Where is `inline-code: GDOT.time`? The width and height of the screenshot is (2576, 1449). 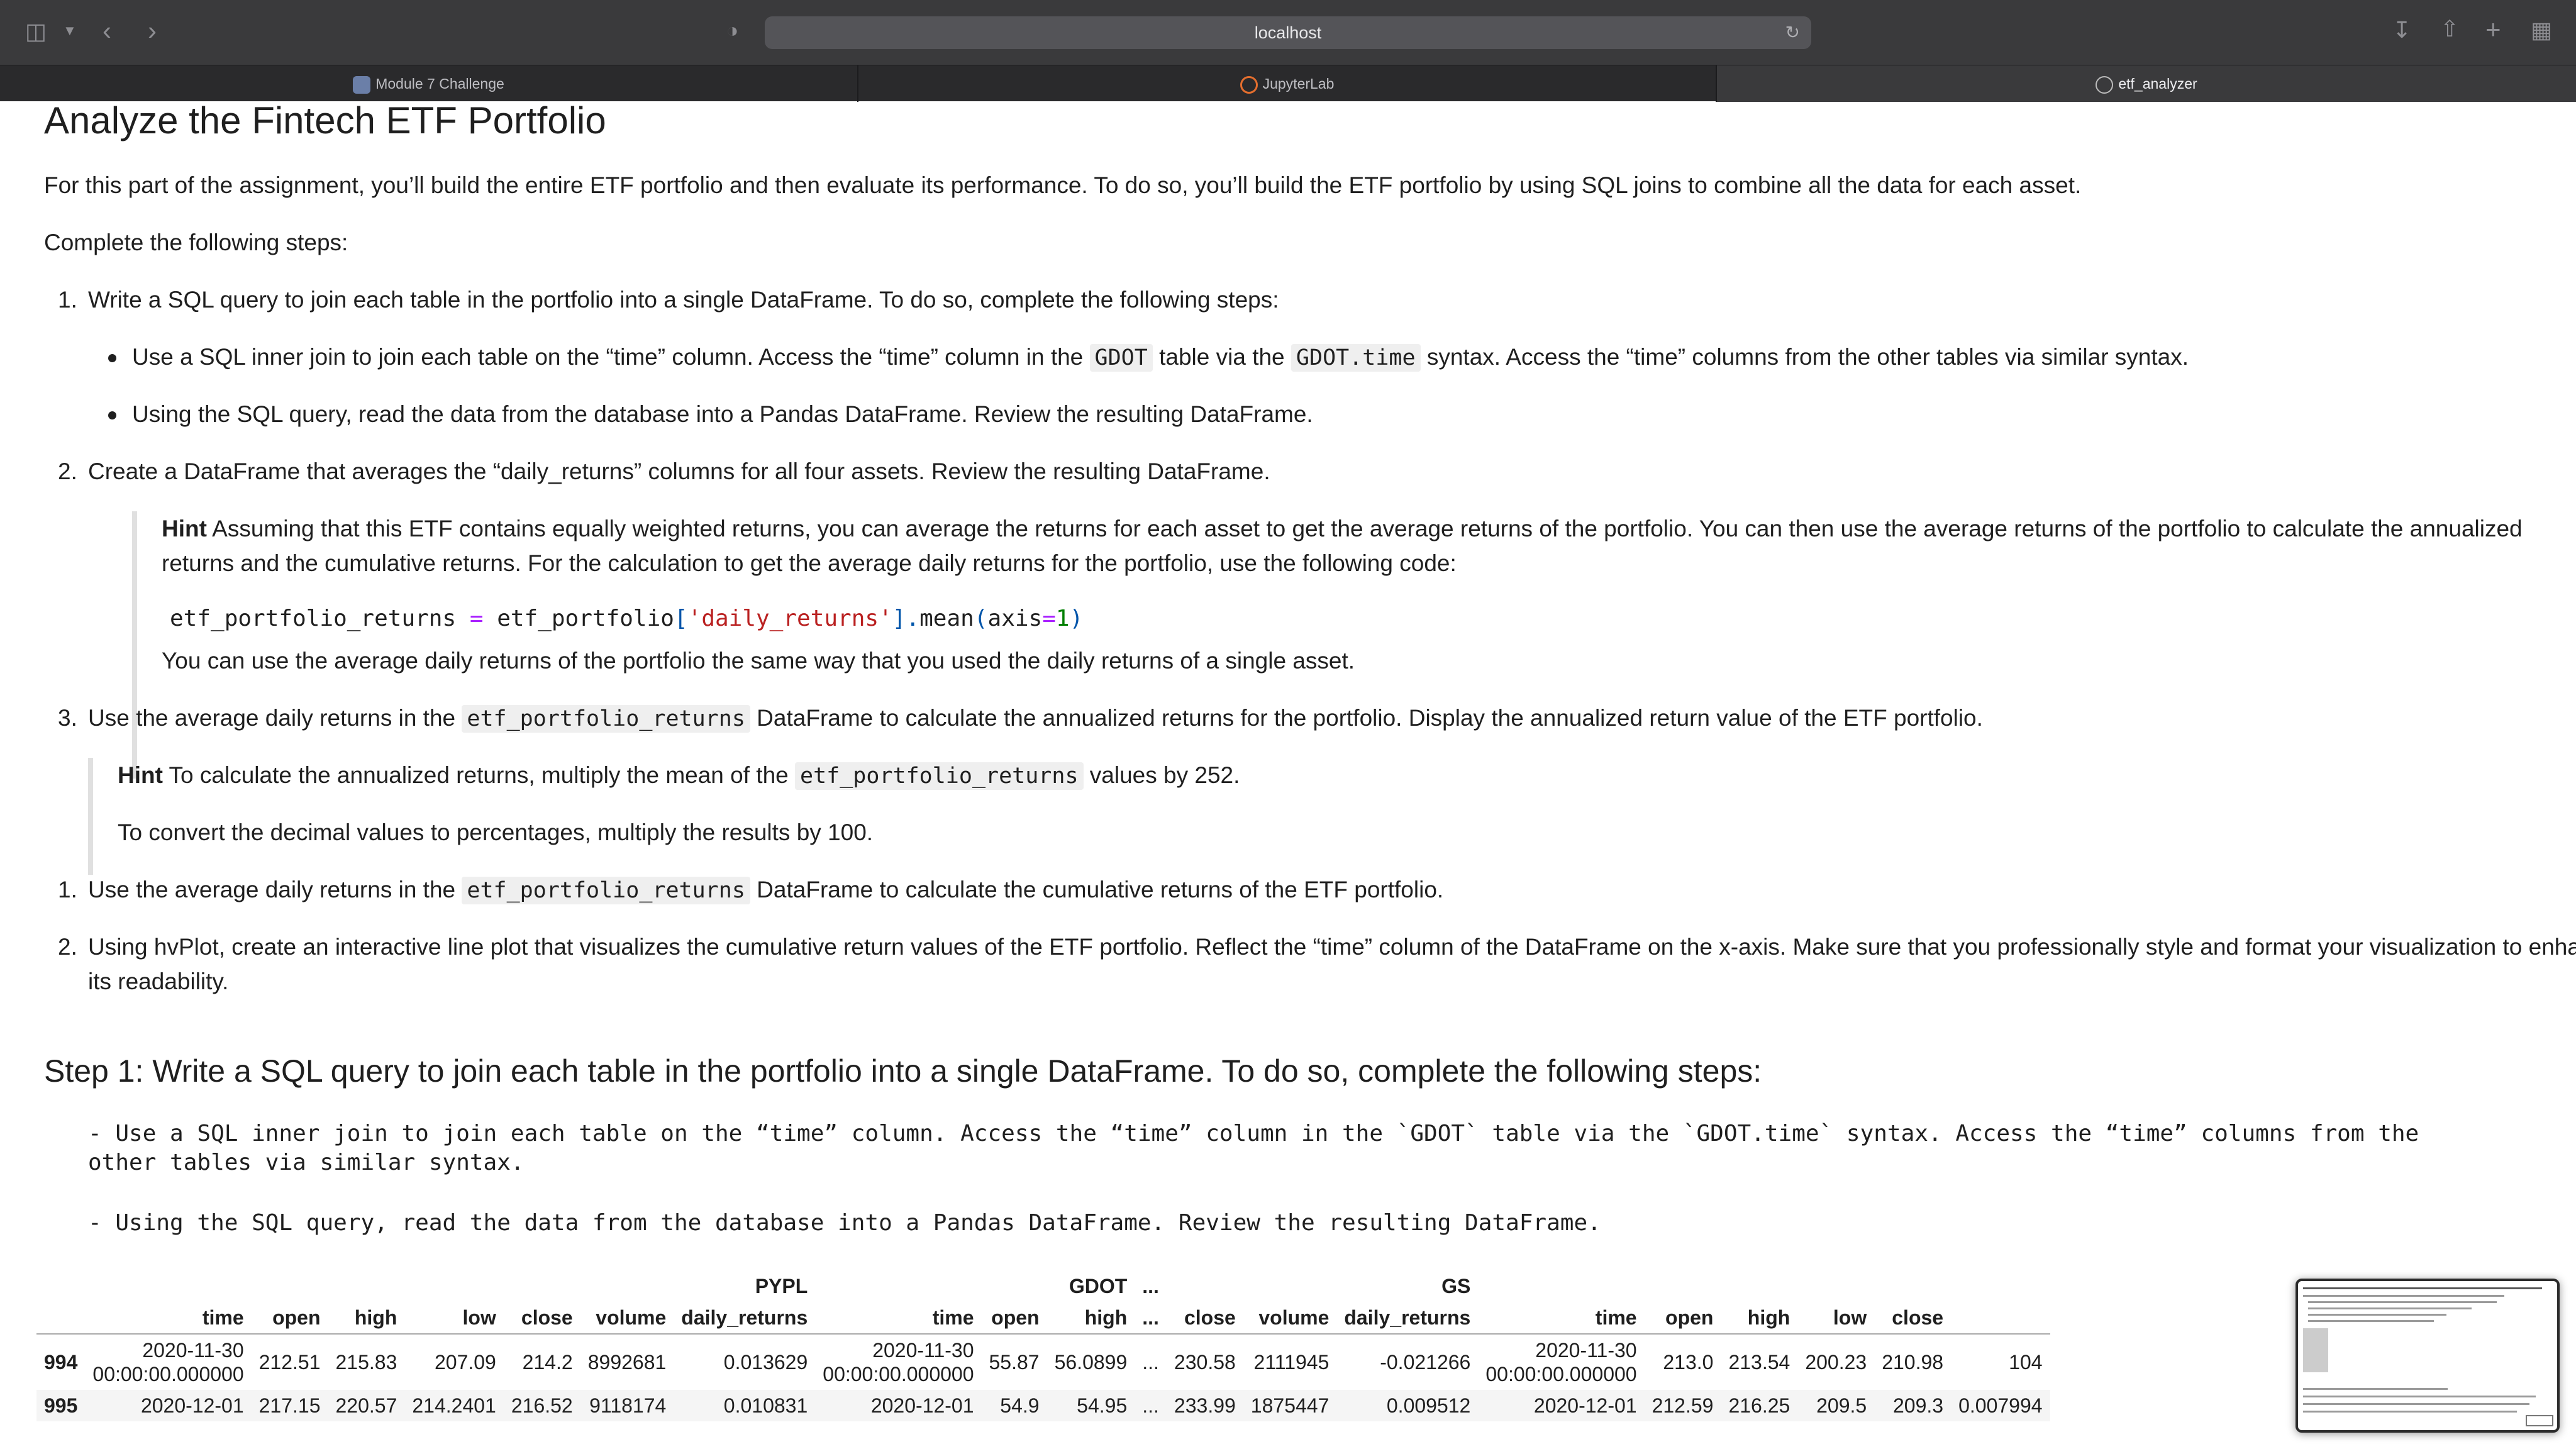 inline-code: GDOT.time is located at coordinates (1356, 358).